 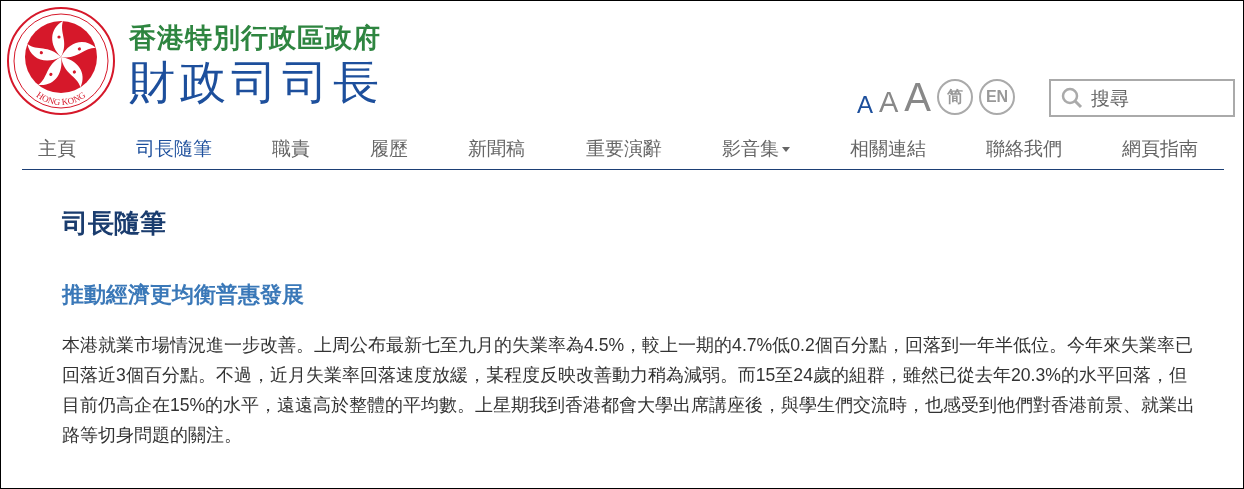 I want to click on nav-link: 司長隨筆, so click(x=174, y=149).